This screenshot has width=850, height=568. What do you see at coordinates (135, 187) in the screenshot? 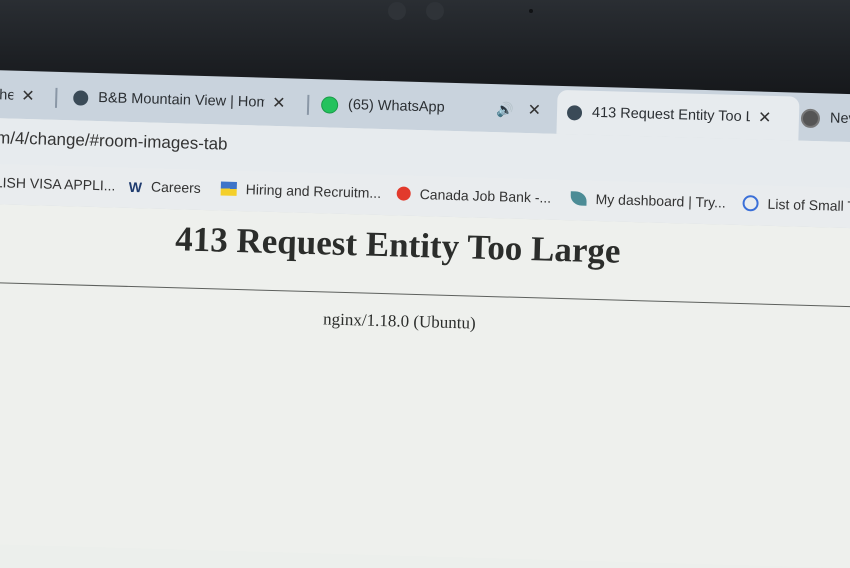
I see `w-logo-icon: W` at bounding box center [135, 187].